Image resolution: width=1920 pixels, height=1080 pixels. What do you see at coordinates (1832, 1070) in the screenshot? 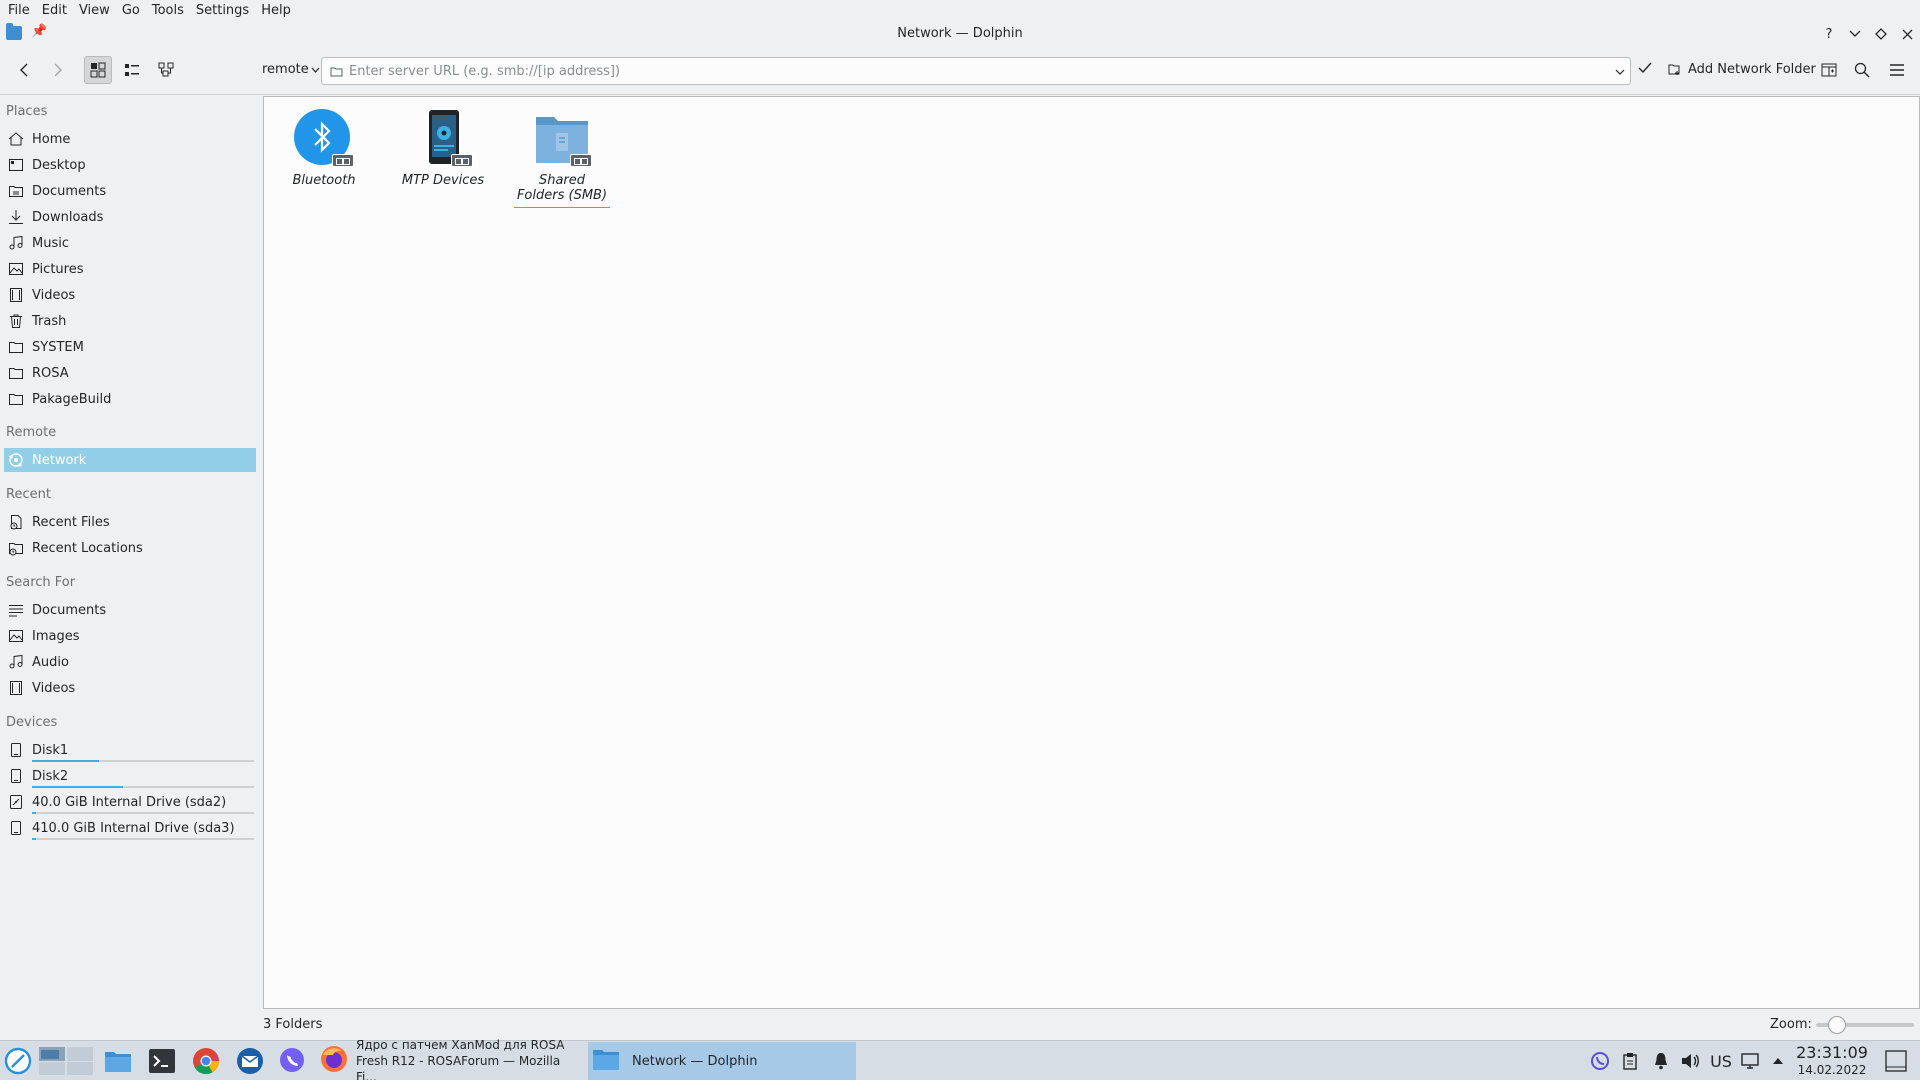
I see `clock-date: 14.02.2022` at bounding box center [1832, 1070].